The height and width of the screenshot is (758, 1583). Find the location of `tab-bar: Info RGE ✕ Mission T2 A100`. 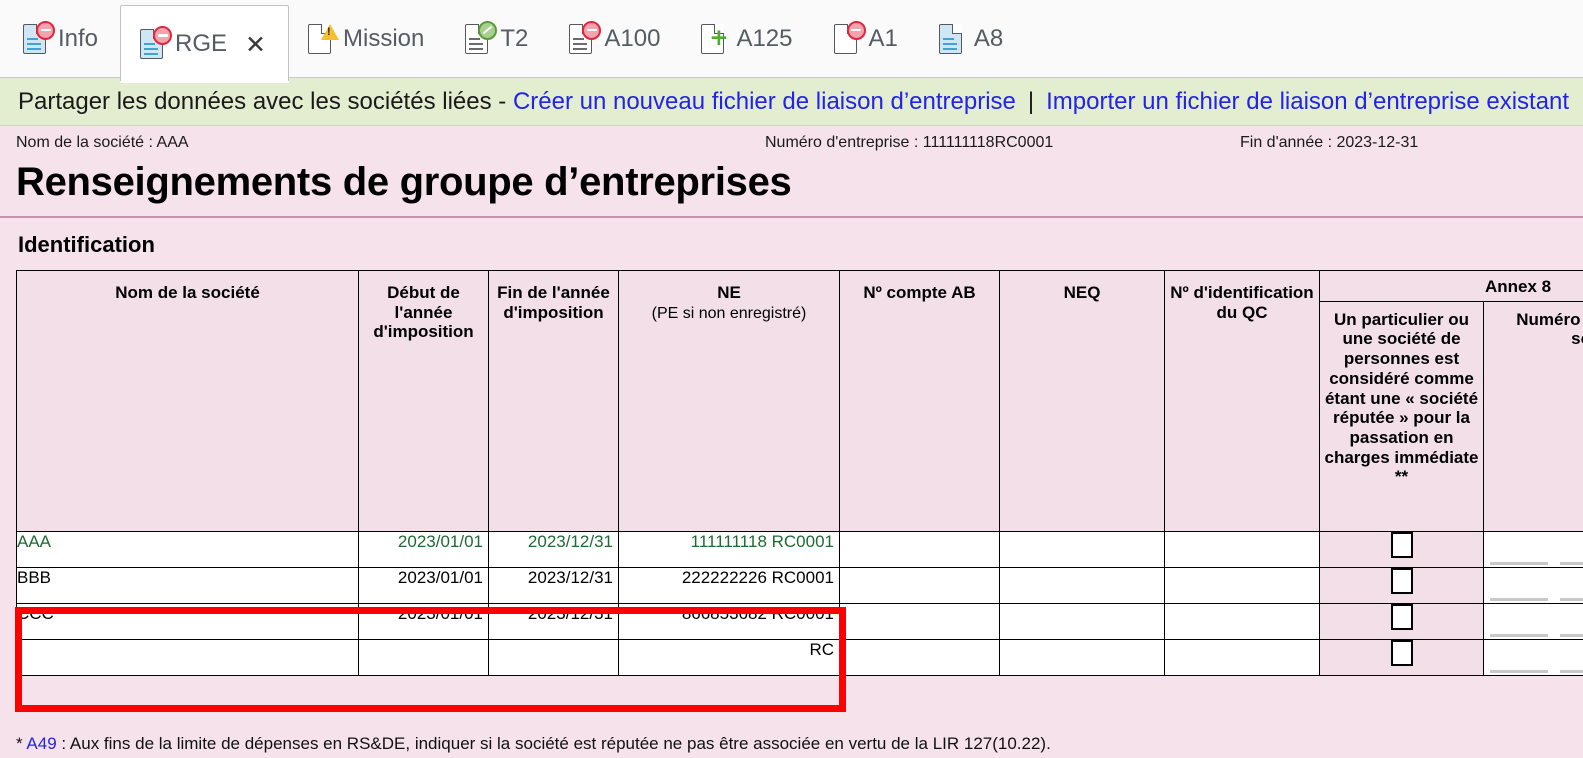

tab-bar: Info RGE ✕ Mission T2 A100 is located at coordinates (791, 41).